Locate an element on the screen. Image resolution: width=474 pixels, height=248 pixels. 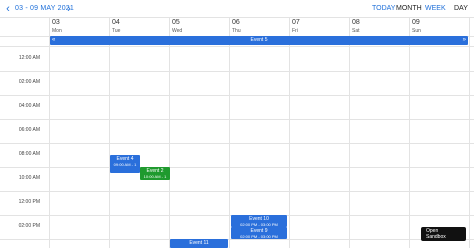
event-title: Event 11 is located at coordinates (199, 243).